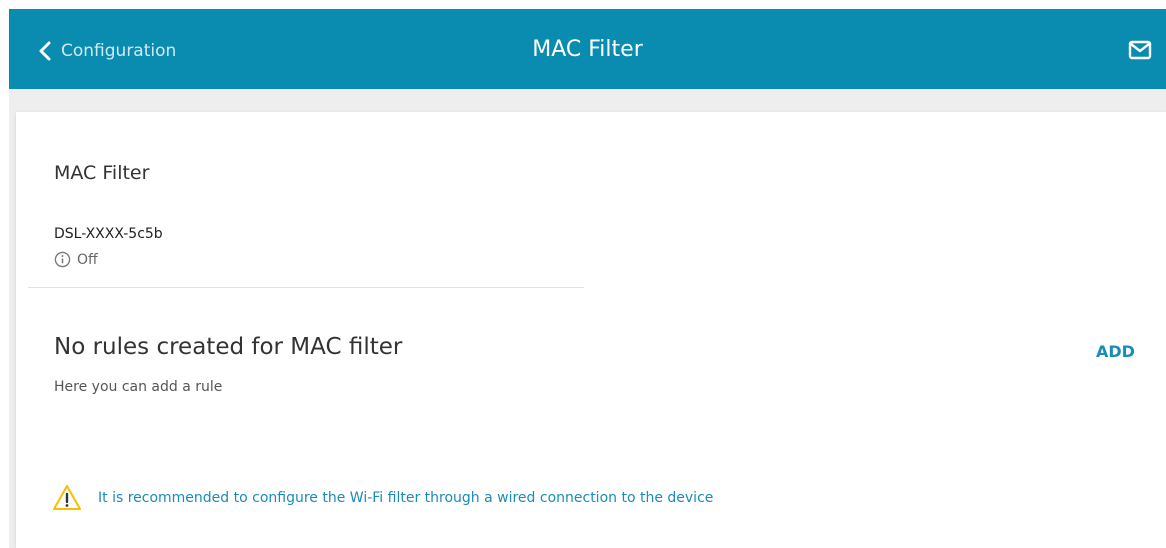  I want to click on status-text: Off, so click(87, 259).